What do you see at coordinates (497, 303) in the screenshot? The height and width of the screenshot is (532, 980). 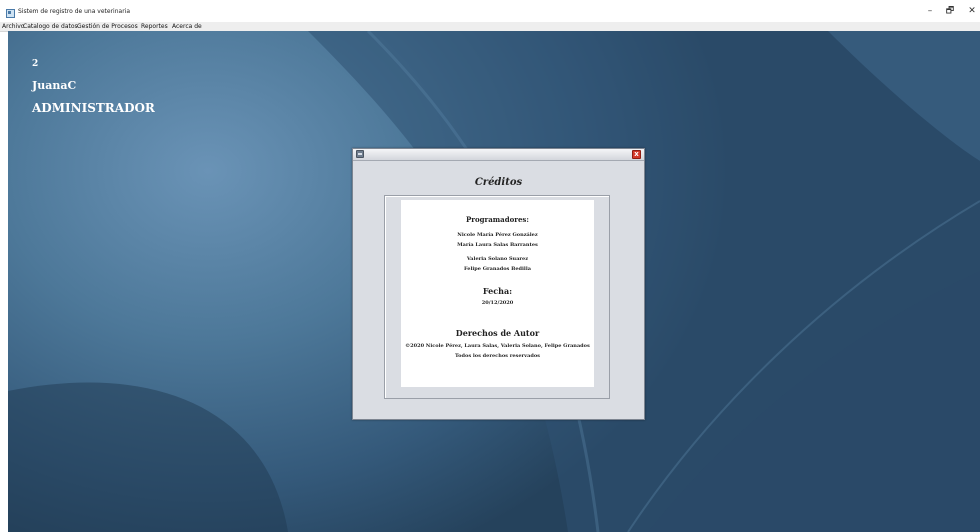 I see `date-value: 20/12/2020` at bounding box center [497, 303].